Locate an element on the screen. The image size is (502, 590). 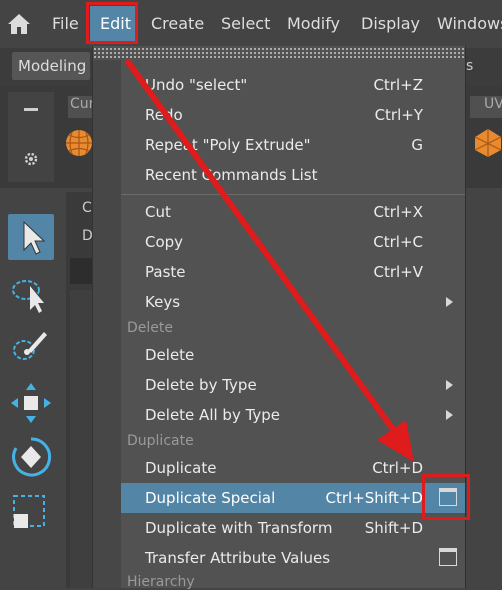
poly-platonic-icon is located at coordinates (488, 143).